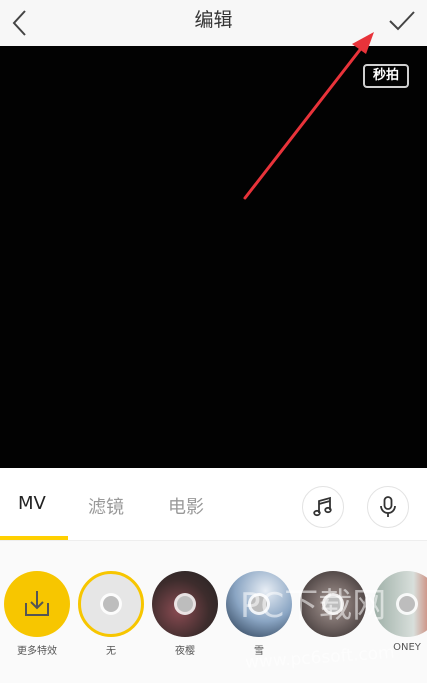 The width and height of the screenshot is (427, 683). I want to click on effect-label: 更多特效, so click(37, 651).